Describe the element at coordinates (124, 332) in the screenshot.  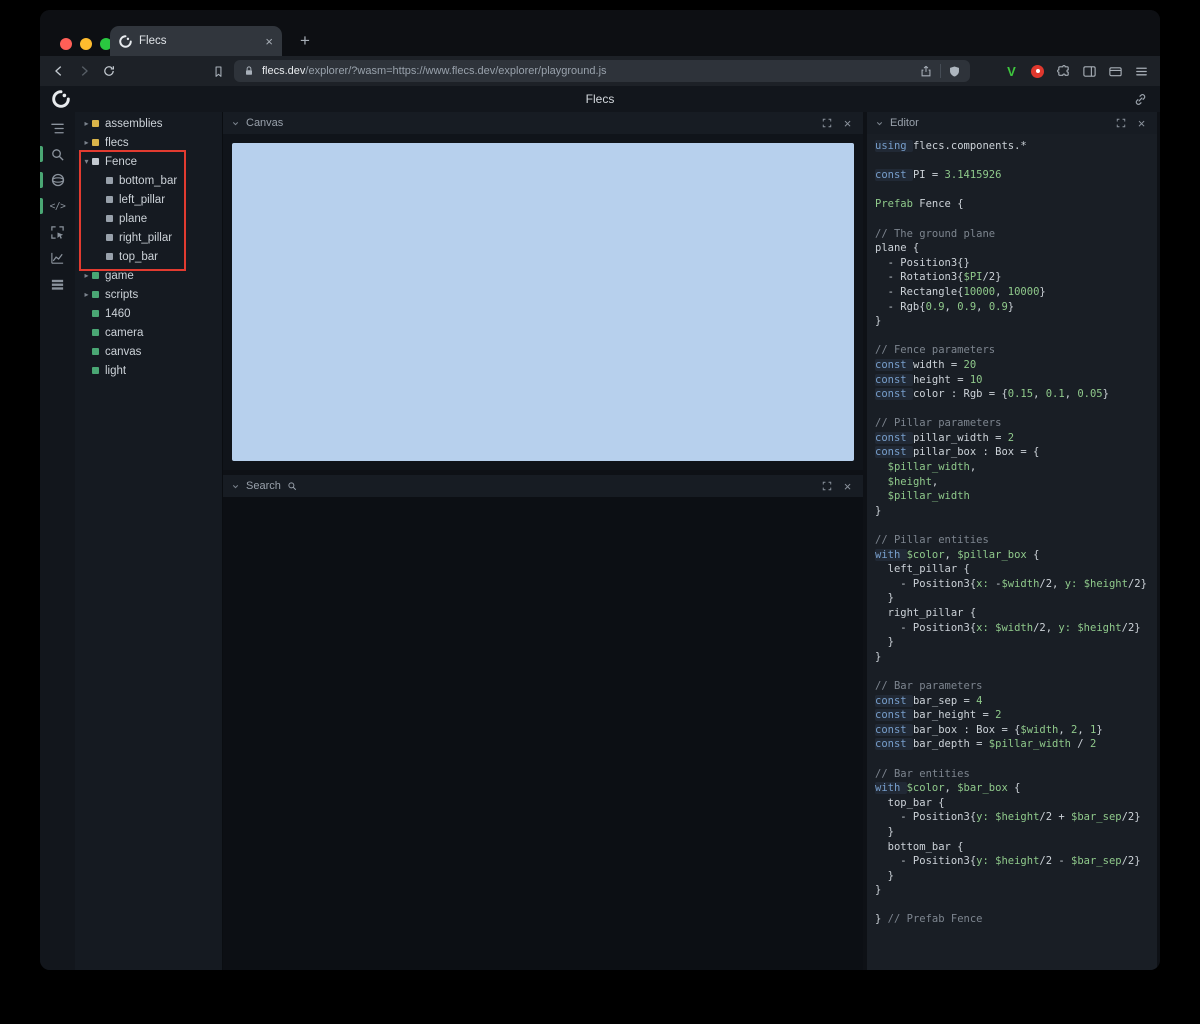
I see `tree-item-label: camera` at that location.